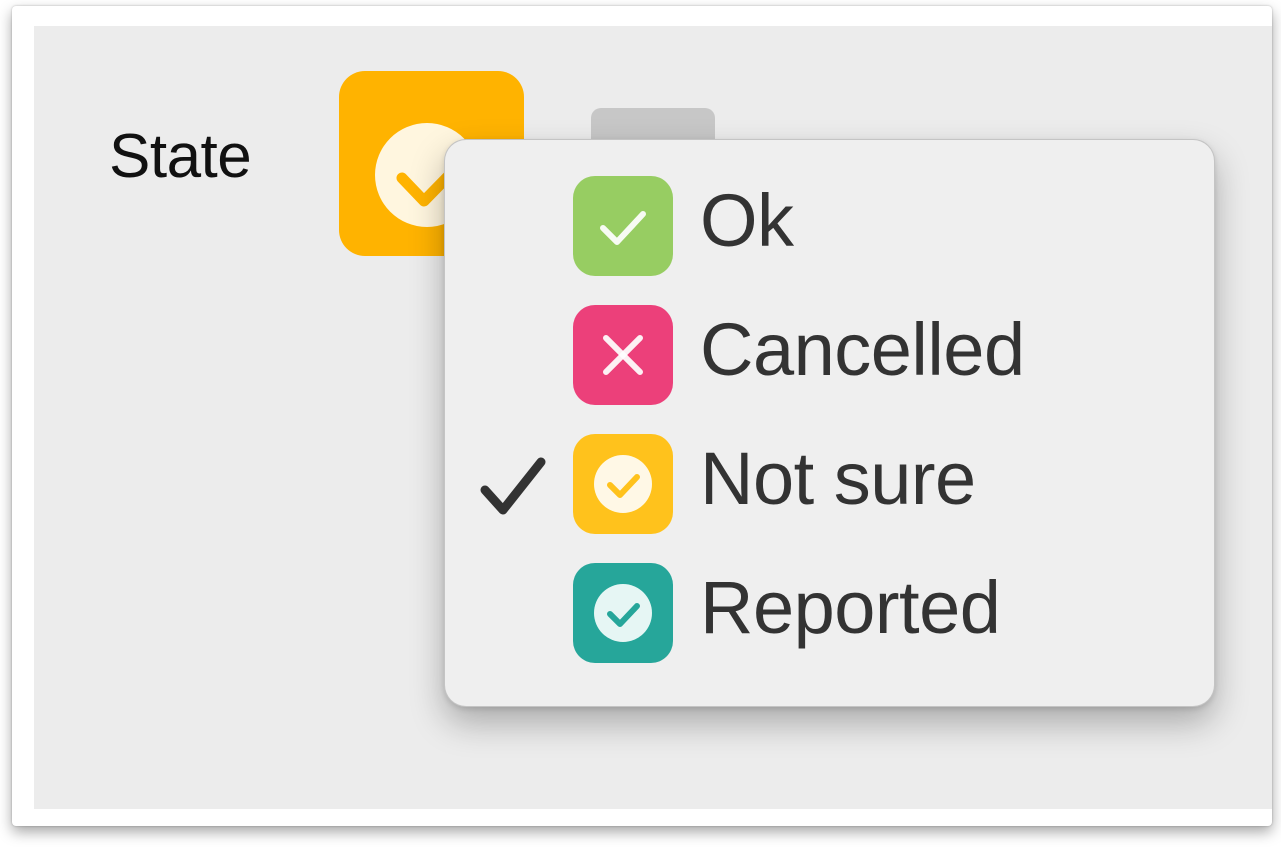 The image size is (1281, 847). What do you see at coordinates (829, 226) in the screenshot?
I see `menu-item-ok: Ok` at bounding box center [829, 226].